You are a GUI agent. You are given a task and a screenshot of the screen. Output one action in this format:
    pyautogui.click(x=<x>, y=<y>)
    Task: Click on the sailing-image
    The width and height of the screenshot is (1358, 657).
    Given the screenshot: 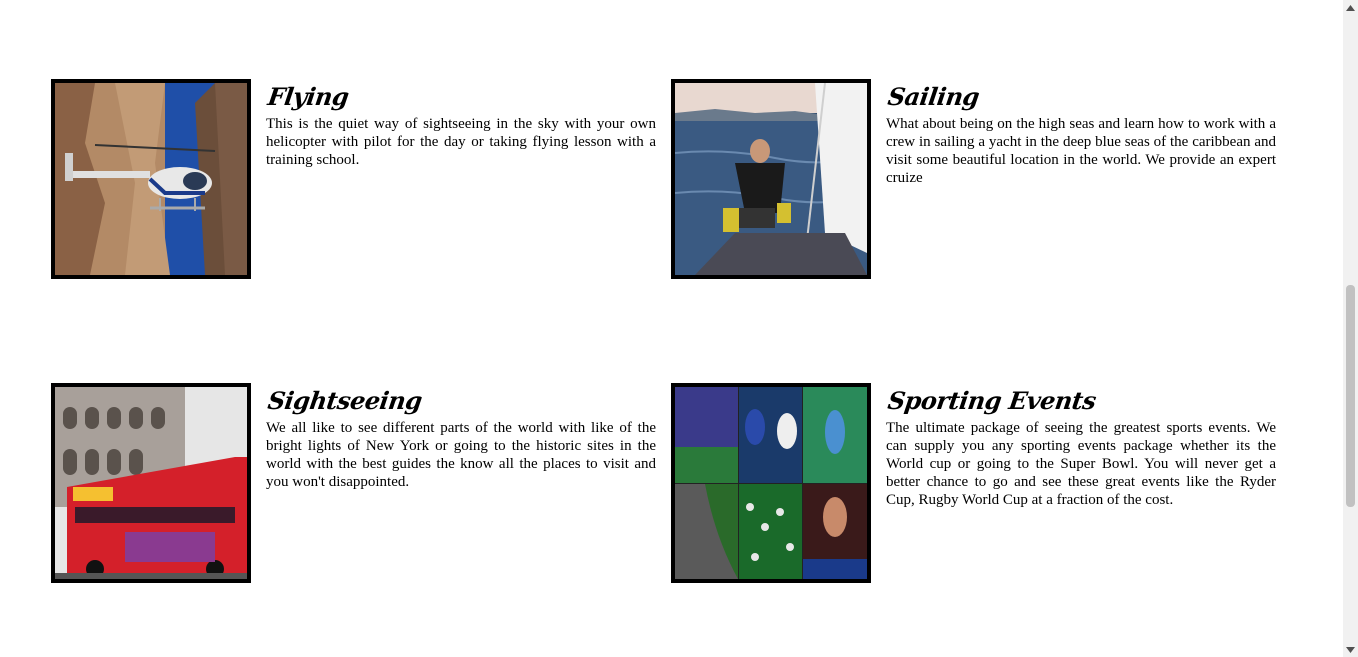 What is the action you would take?
    pyautogui.click(x=771, y=179)
    